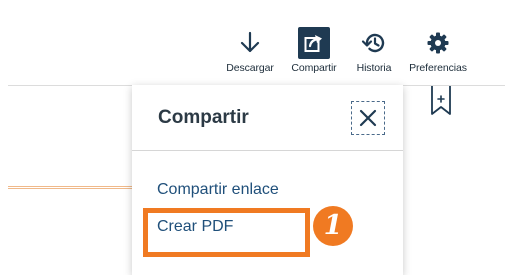 The image size is (505, 275). What do you see at coordinates (203, 117) in the screenshot?
I see `share-panel-title: Compartir` at bounding box center [203, 117].